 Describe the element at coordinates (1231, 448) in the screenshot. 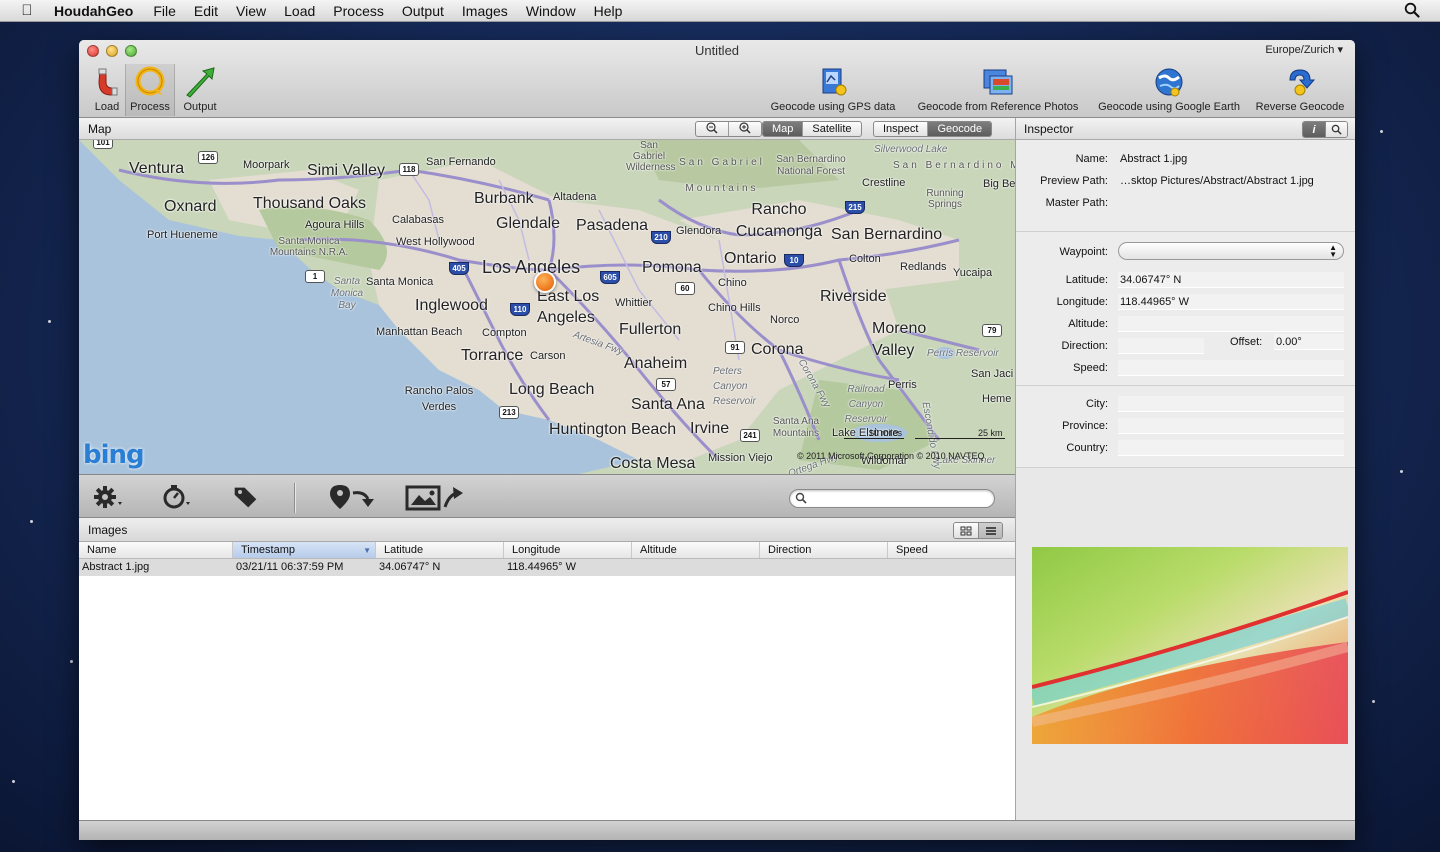

I see `country-field` at that location.